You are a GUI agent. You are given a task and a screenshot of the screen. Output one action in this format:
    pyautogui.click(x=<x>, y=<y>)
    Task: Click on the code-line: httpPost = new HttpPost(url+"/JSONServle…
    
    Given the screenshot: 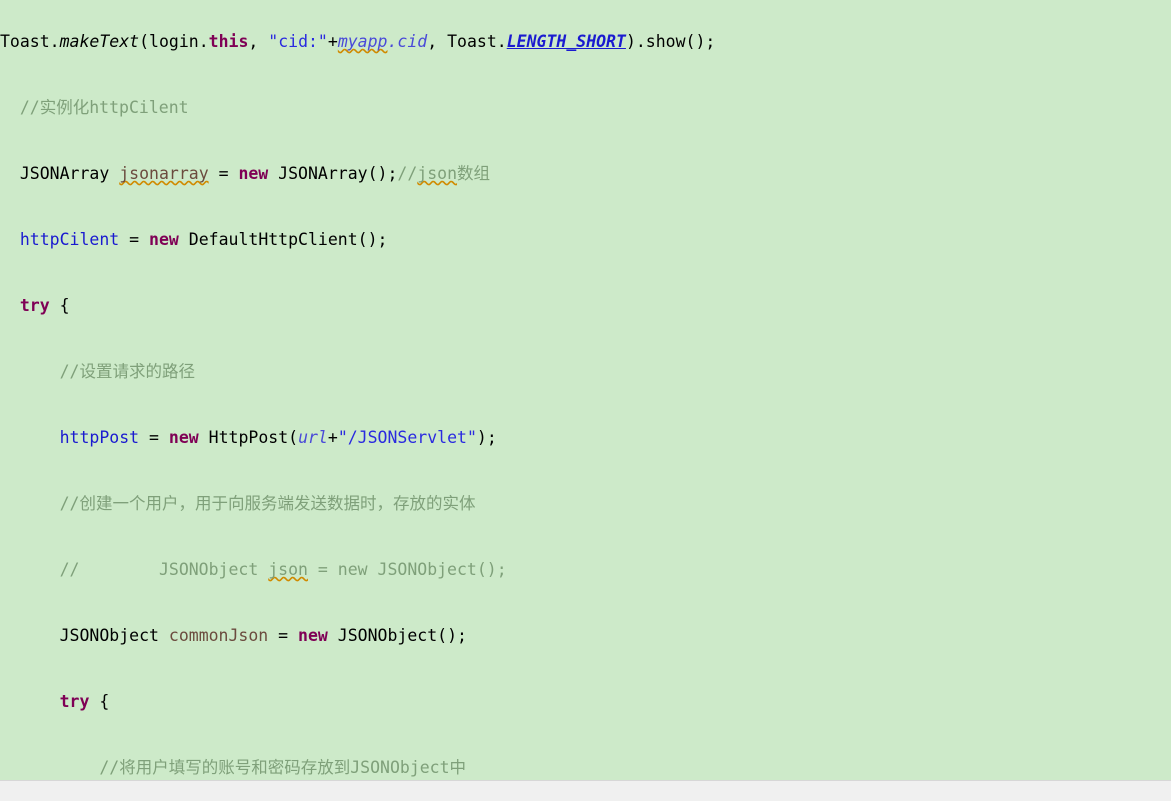 What is the action you would take?
    pyautogui.click(x=278, y=437)
    